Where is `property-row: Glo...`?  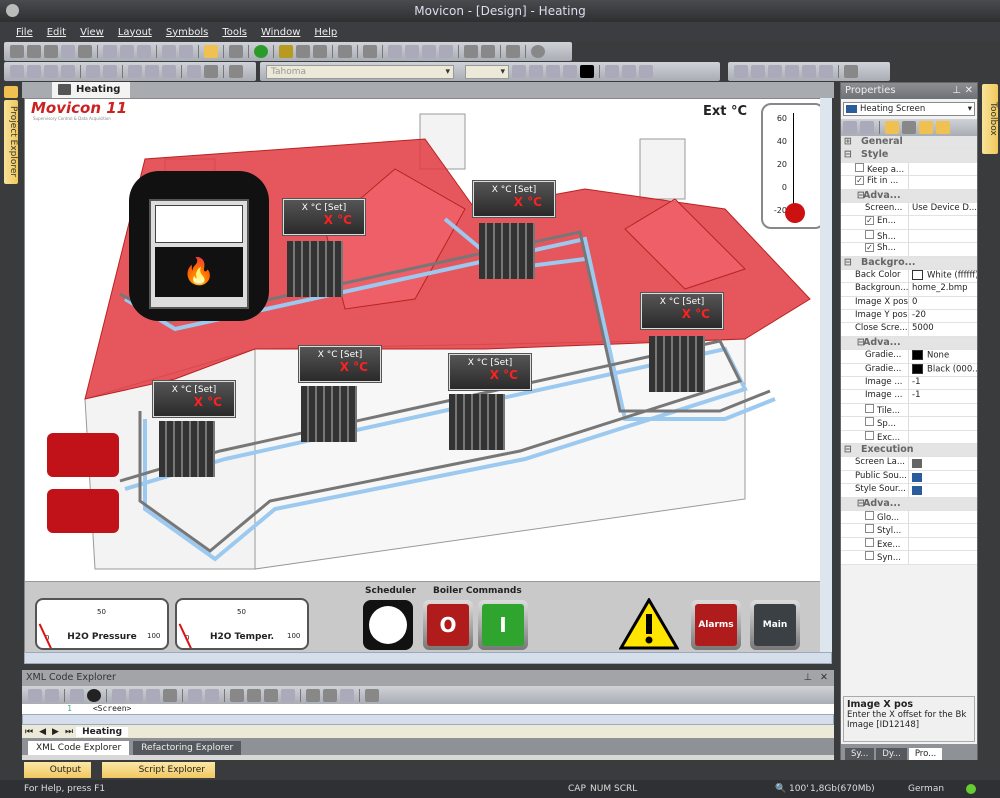
property-row: Glo... is located at coordinates (909, 517).